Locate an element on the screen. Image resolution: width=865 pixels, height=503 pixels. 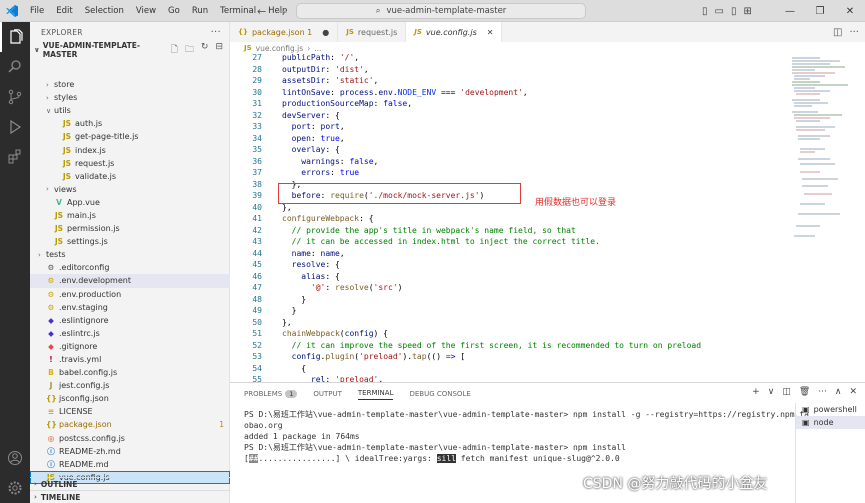
close-tab-icon: ✕ is located at coordinates (490, 32).